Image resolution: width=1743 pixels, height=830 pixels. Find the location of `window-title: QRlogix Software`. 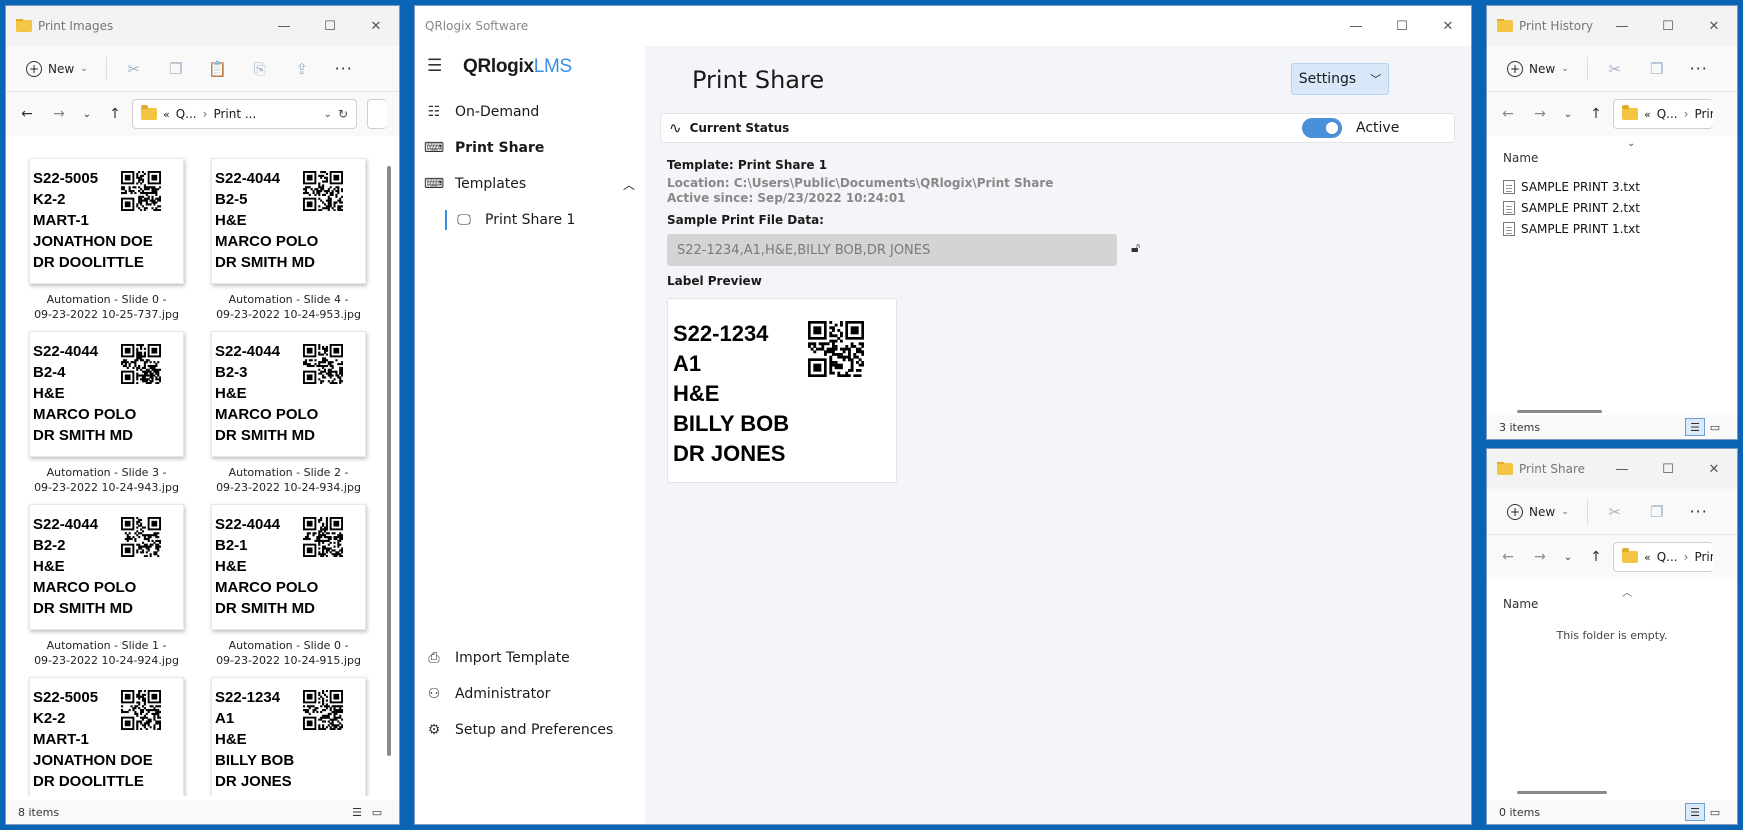

window-title: QRlogix Software is located at coordinates (477, 26).